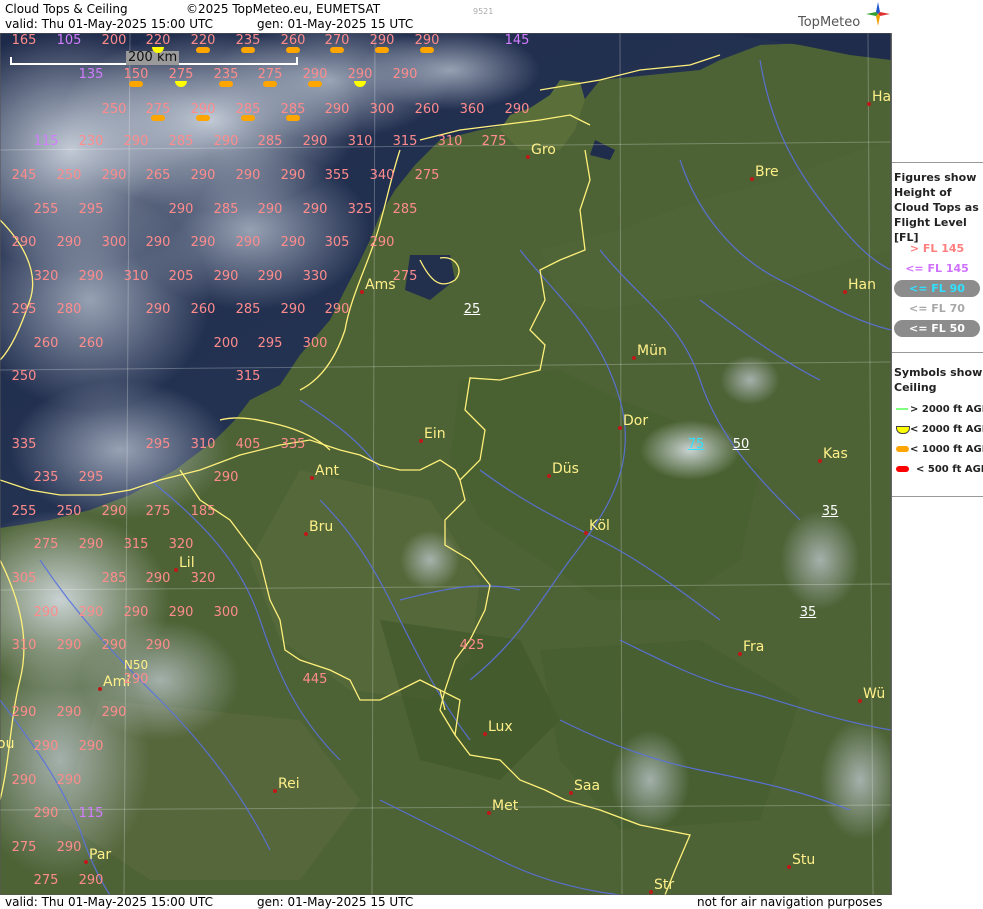  What do you see at coordinates (382, 175) in the screenshot?
I see `cloud-top-value: 340` at bounding box center [382, 175].